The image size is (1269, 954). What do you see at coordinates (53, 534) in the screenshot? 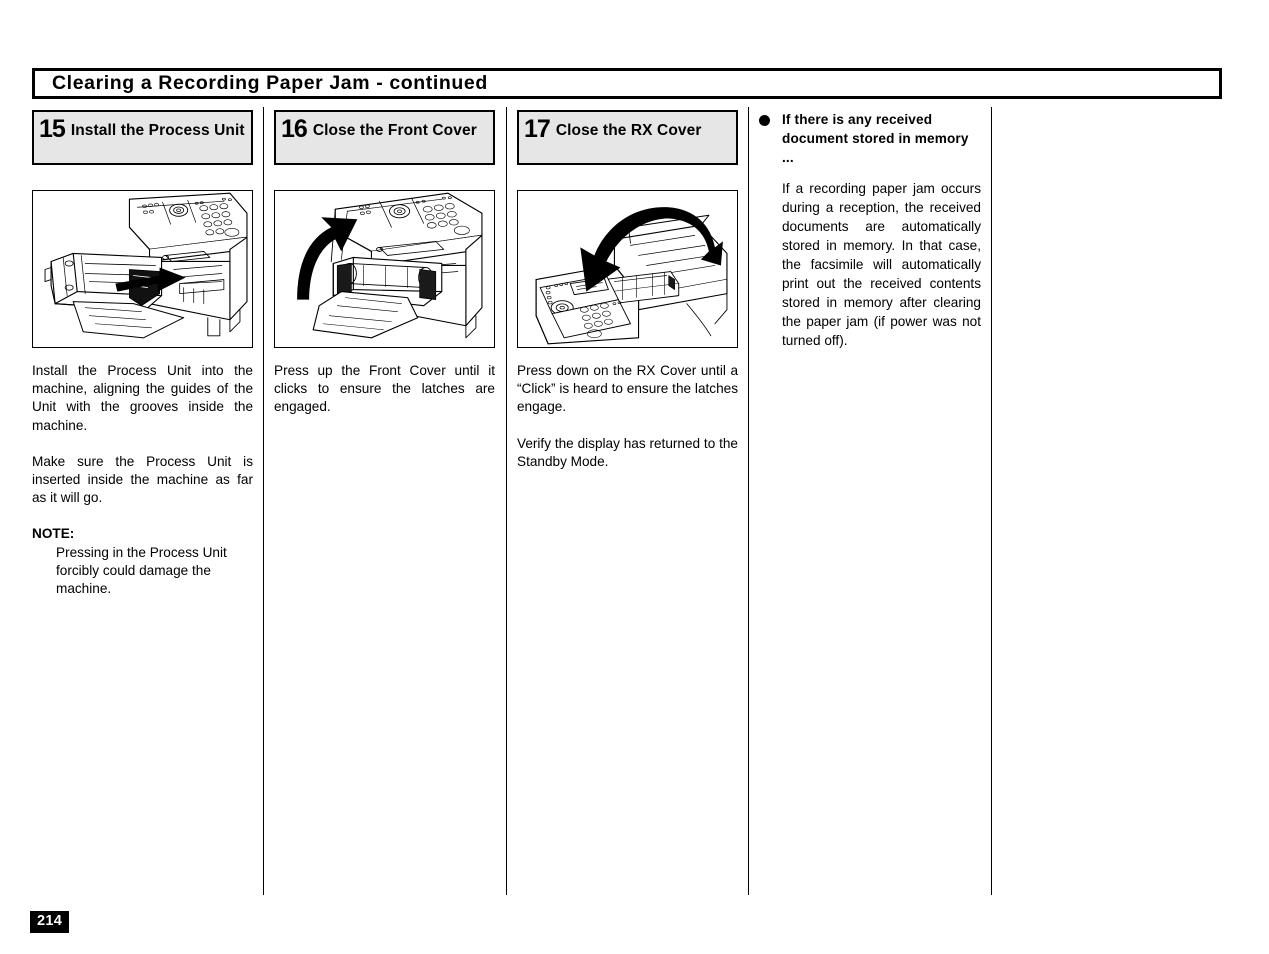
I see `step-15-note-label: NOTE:` at bounding box center [53, 534].